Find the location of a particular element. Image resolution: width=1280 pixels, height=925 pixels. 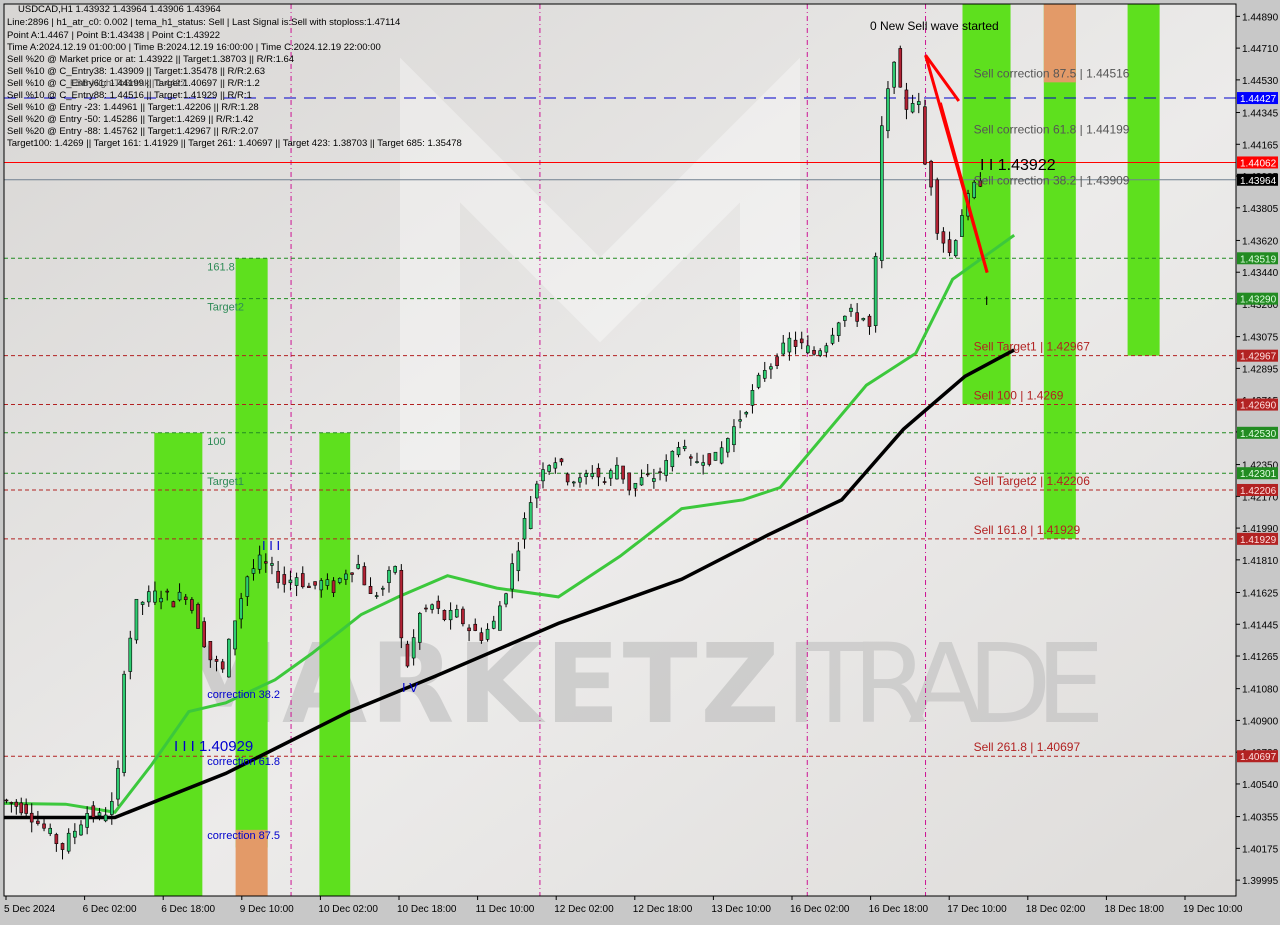

x-tick-label: 13 Dec 10:00 is located at coordinates (741, 909).